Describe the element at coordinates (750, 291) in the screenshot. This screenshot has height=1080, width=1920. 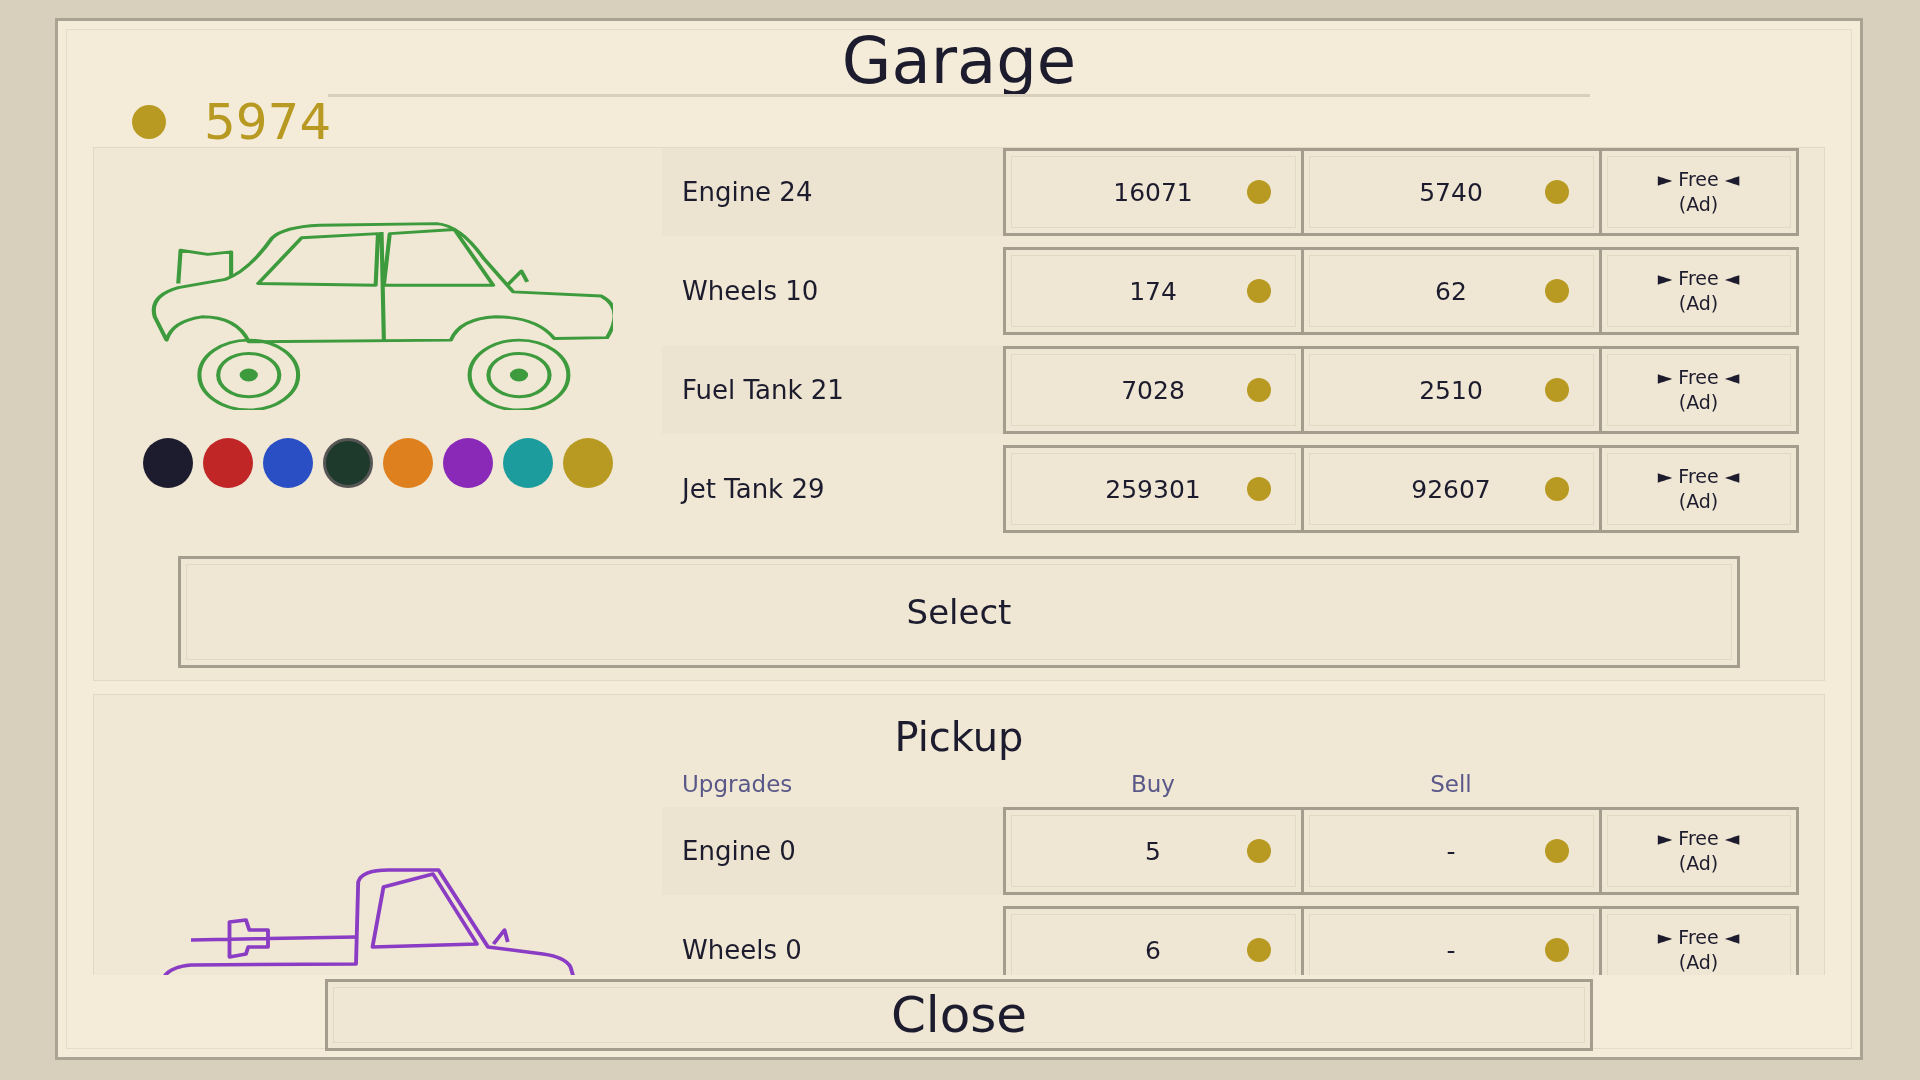
I see `upgrade-name: Wheels 10` at that location.